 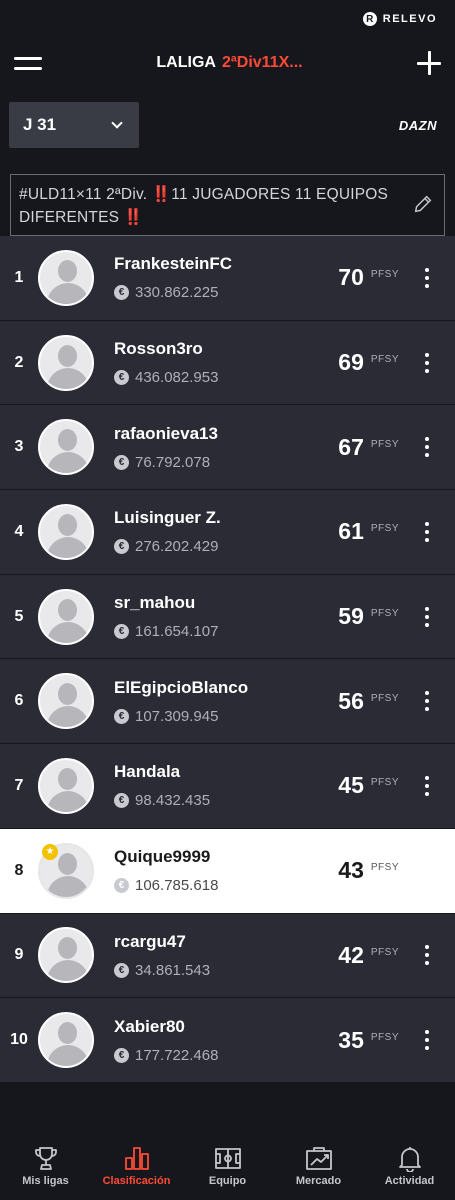 I want to click on dazn-logo: DAZN, so click(x=417, y=125).